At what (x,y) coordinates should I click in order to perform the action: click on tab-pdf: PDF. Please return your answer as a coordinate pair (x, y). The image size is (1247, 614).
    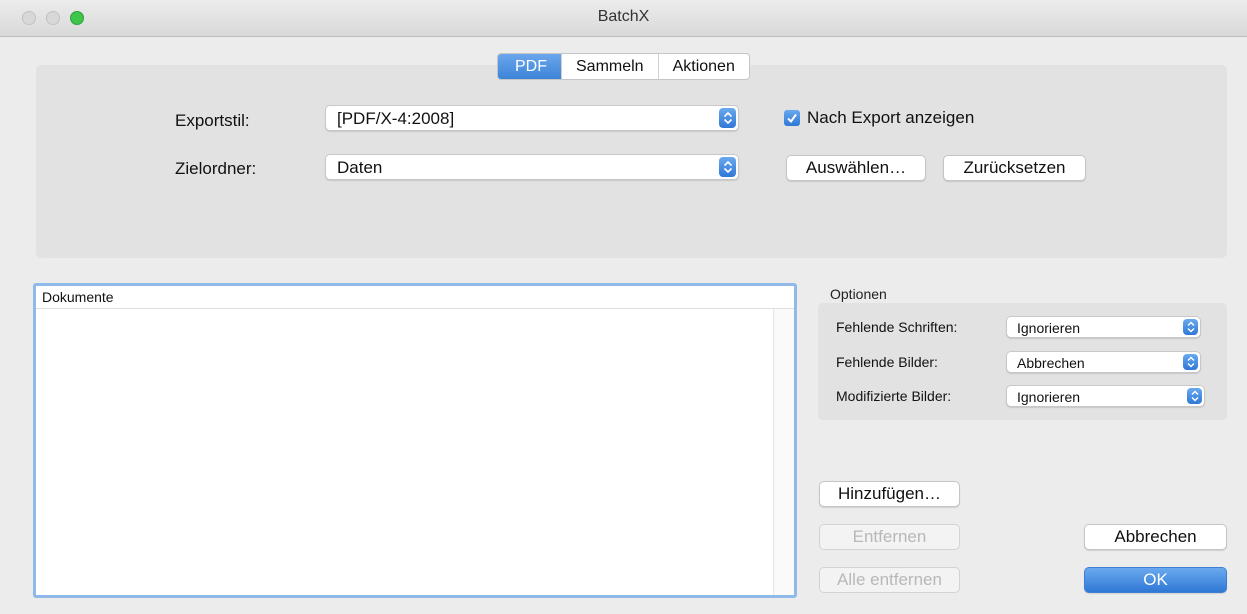
    Looking at the image, I should click on (530, 66).